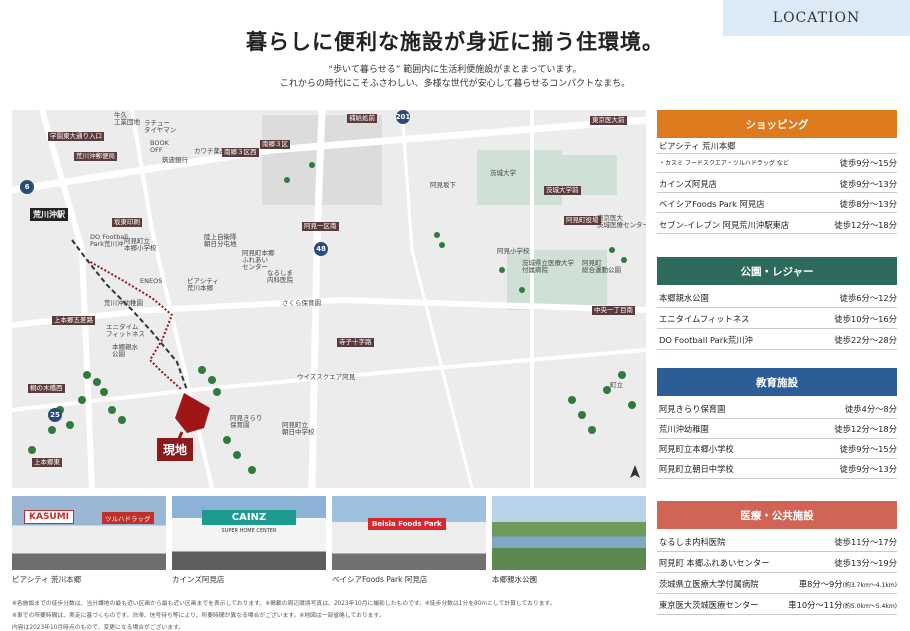 This screenshot has height=631, width=910. I want to click on facility-row: 阿見きらり保育園 徒歩4分～8分, so click(777, 409).